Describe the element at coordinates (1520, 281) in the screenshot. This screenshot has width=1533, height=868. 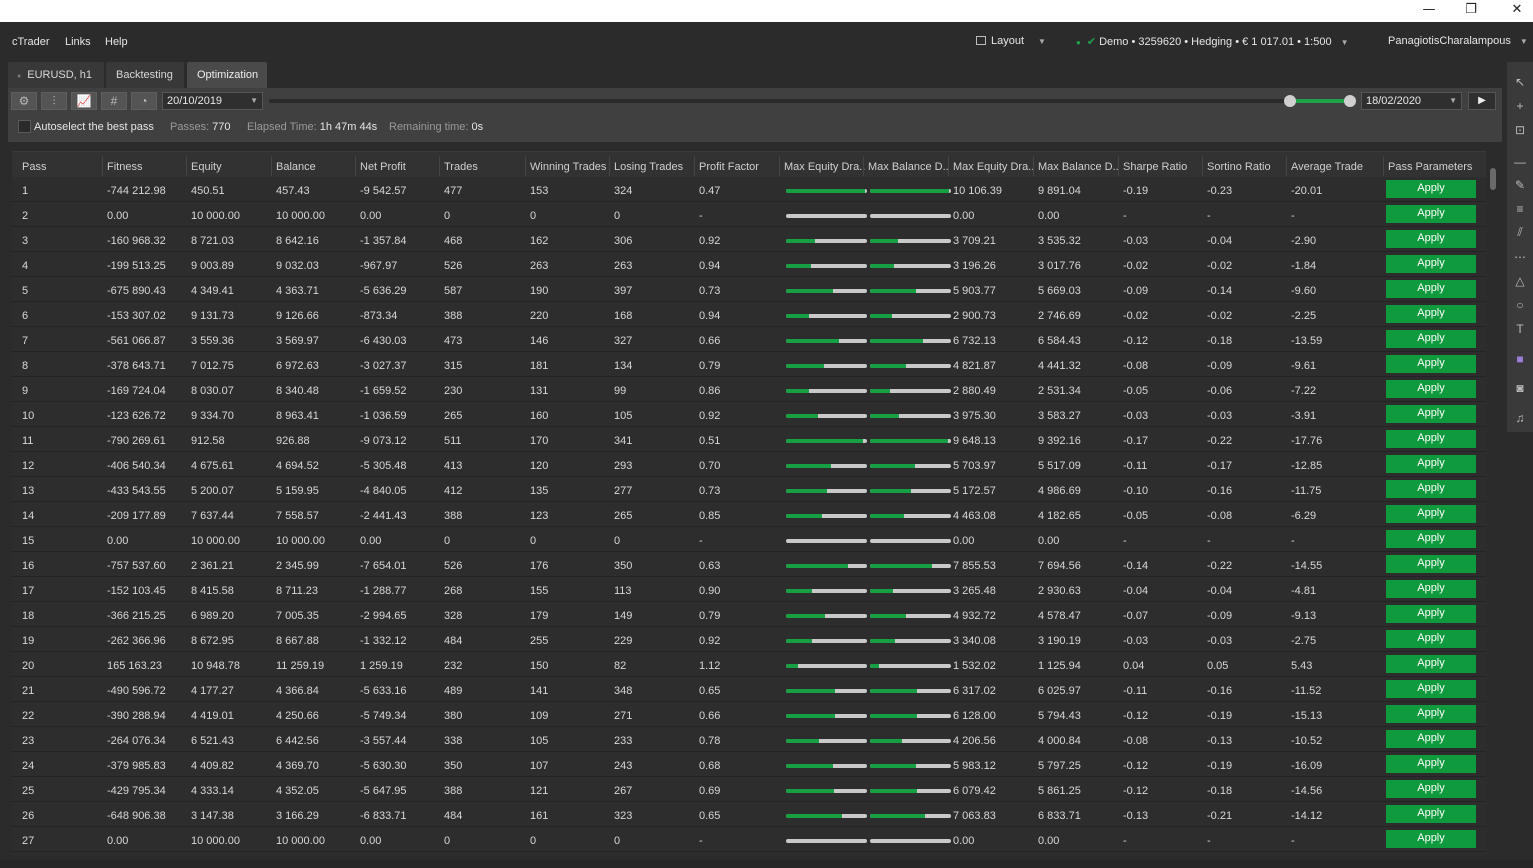
I see `triangle-icon: △` at that location.